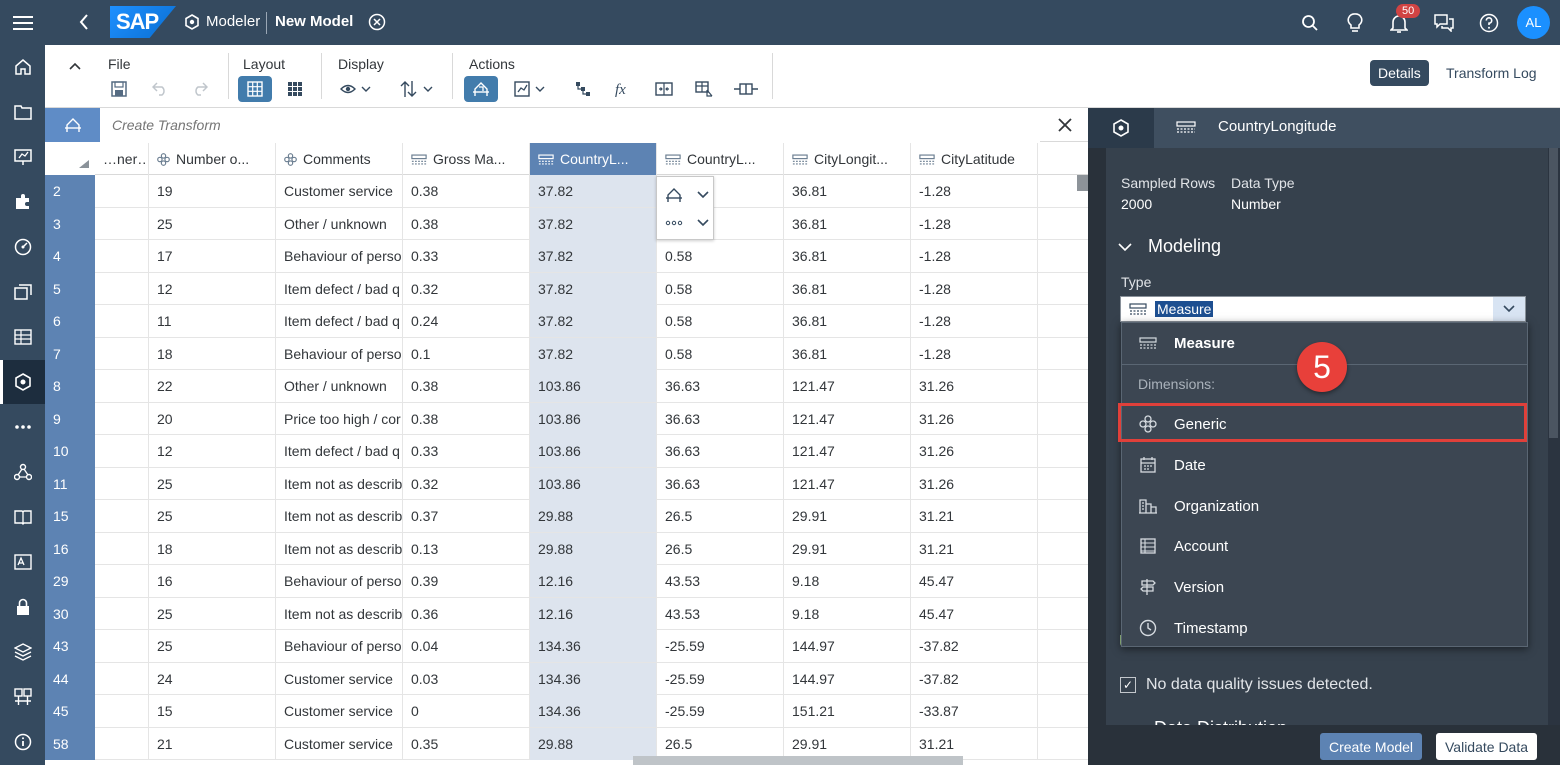  What do you see at coordinates (70, 613) in the screenshot?
I see `row-number: 30` at bounding box center [70, 613].